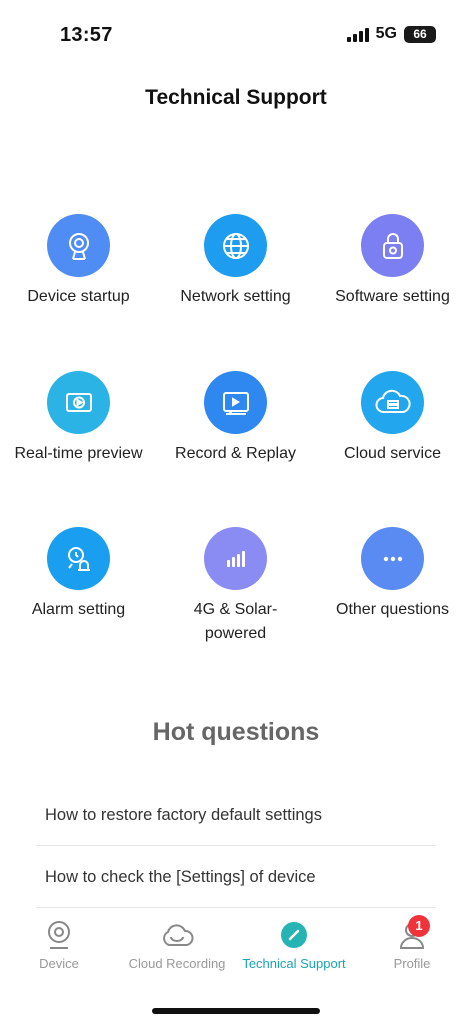  What do you see at coordinates (236, 732) in the screenshot?
I see `hot-questions-title: Hot questions` at bounding box center [236, 732].